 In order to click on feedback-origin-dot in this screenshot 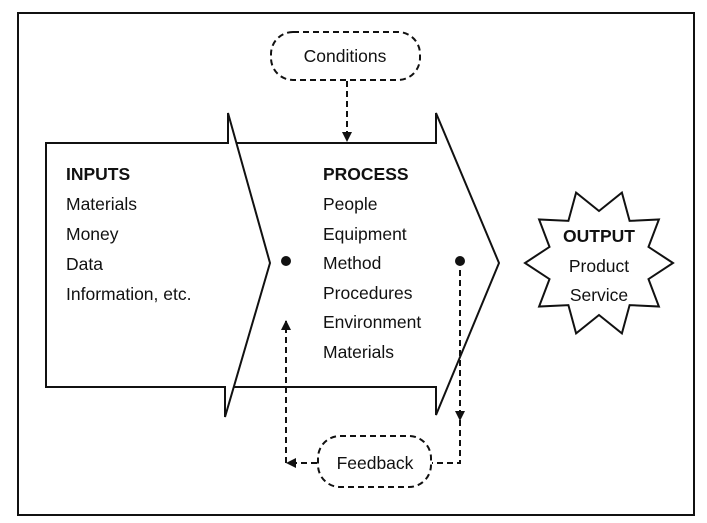, I will do `click(460, 261)`.